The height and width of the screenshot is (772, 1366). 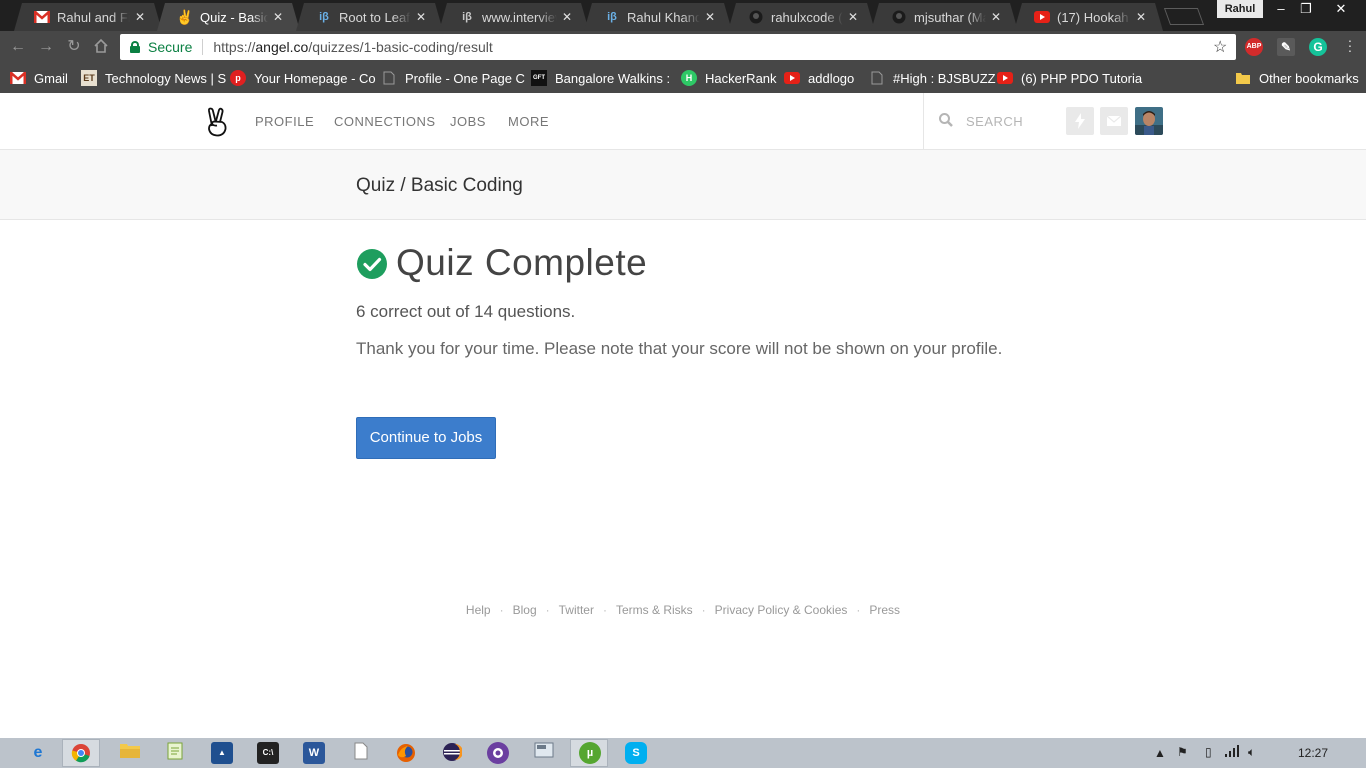 What do you see at coordinates (498, 753) in the screenshot?
I see `github-desktop-icon` at bounding box center [498, 753].